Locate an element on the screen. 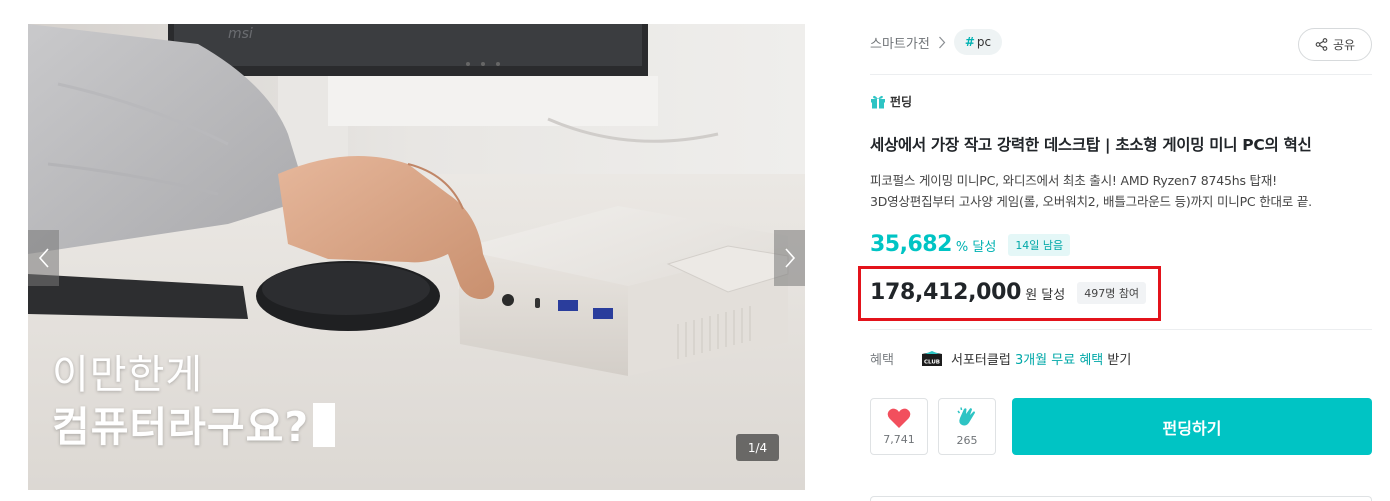  benefit-text-prefix: 서포터클럽 is located at coordinates (983, 360).